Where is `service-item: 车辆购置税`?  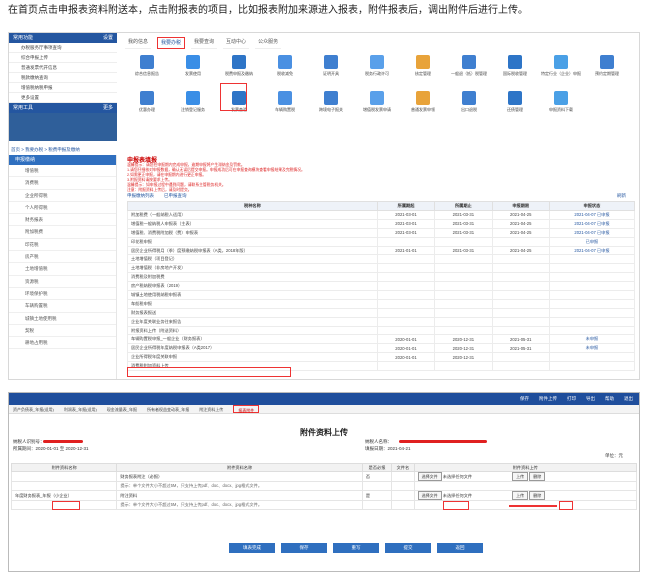
service-item: 车辆购置税 is located at coordinates (285, 101).